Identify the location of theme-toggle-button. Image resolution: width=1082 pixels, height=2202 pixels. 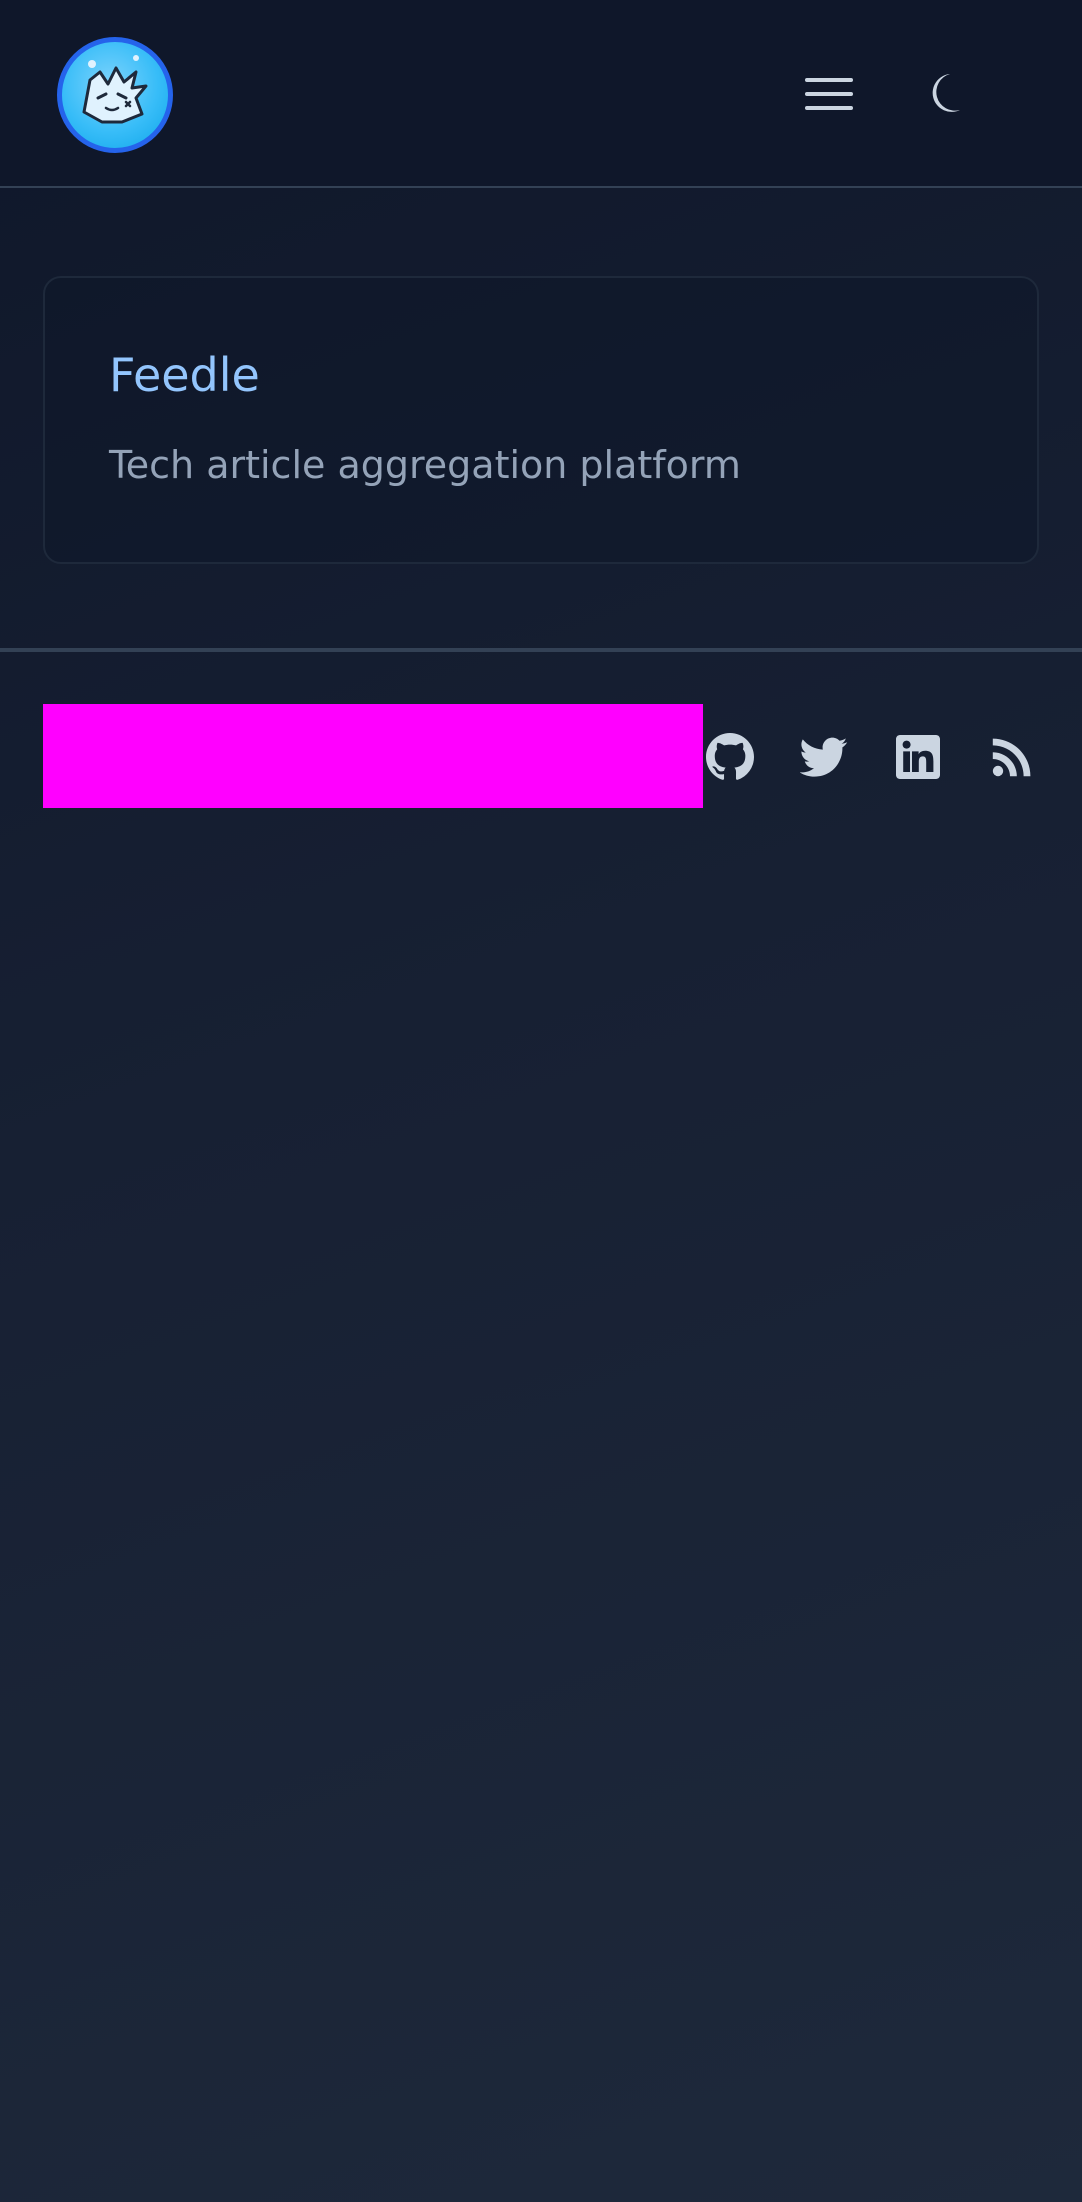
(947, 93).